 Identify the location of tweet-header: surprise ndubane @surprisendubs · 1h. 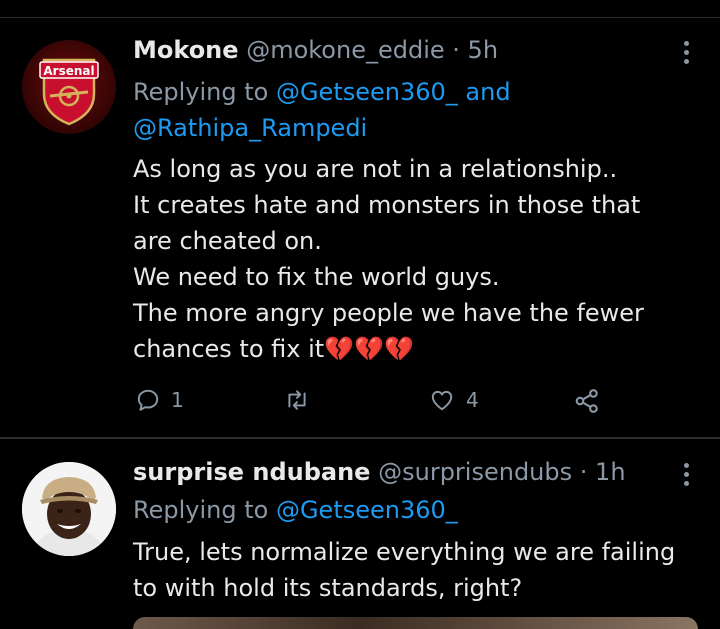
(379, 472).